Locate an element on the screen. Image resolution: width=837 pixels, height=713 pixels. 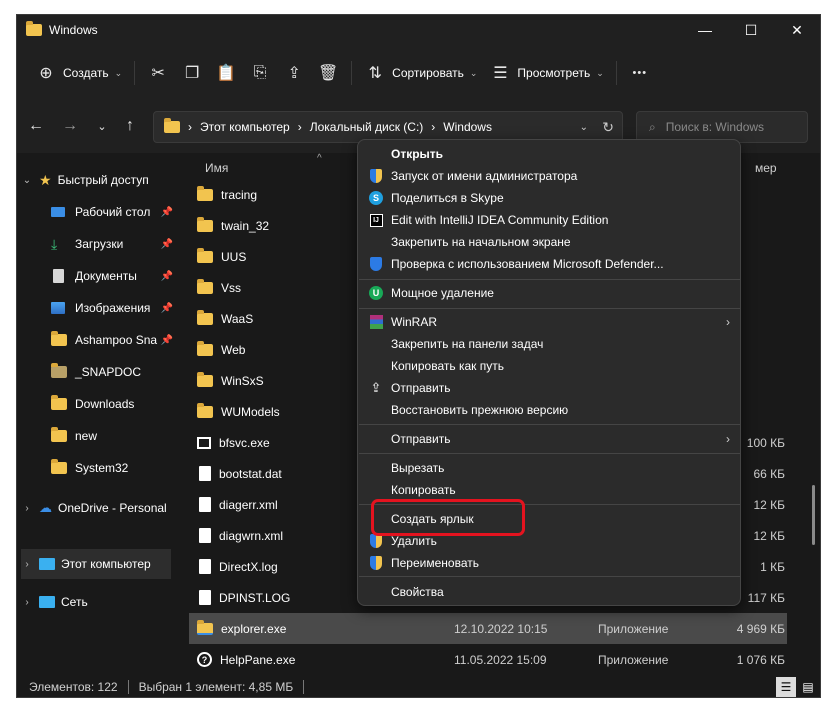
sidebar-item-snapdoc: _SNAPDOC is located at coordinates (114, 372).